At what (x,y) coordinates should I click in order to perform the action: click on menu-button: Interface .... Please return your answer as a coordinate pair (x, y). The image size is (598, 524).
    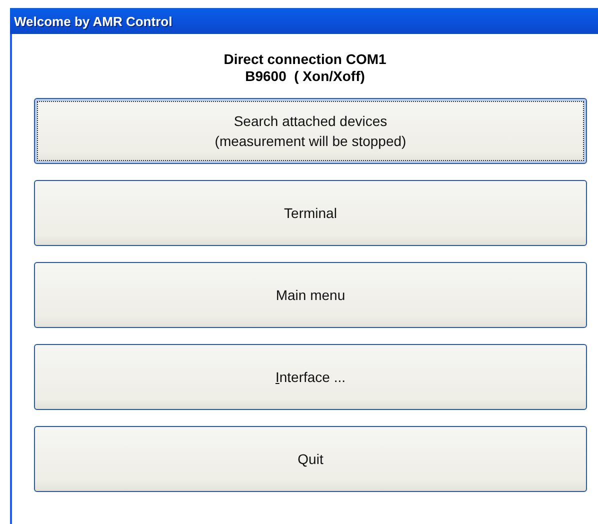
    Looking at the image, I should click on (310, 377).